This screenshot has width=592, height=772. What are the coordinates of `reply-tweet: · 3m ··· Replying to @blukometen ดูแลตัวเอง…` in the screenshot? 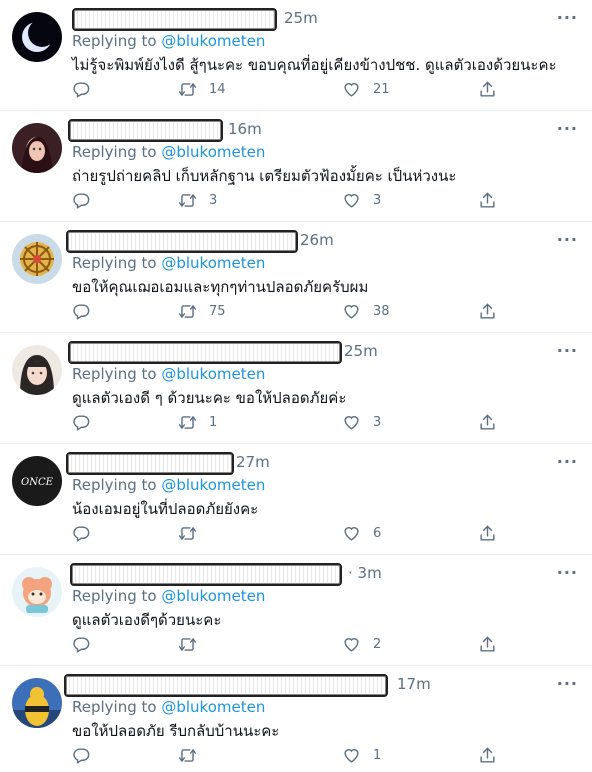 It's located at (296, 610).